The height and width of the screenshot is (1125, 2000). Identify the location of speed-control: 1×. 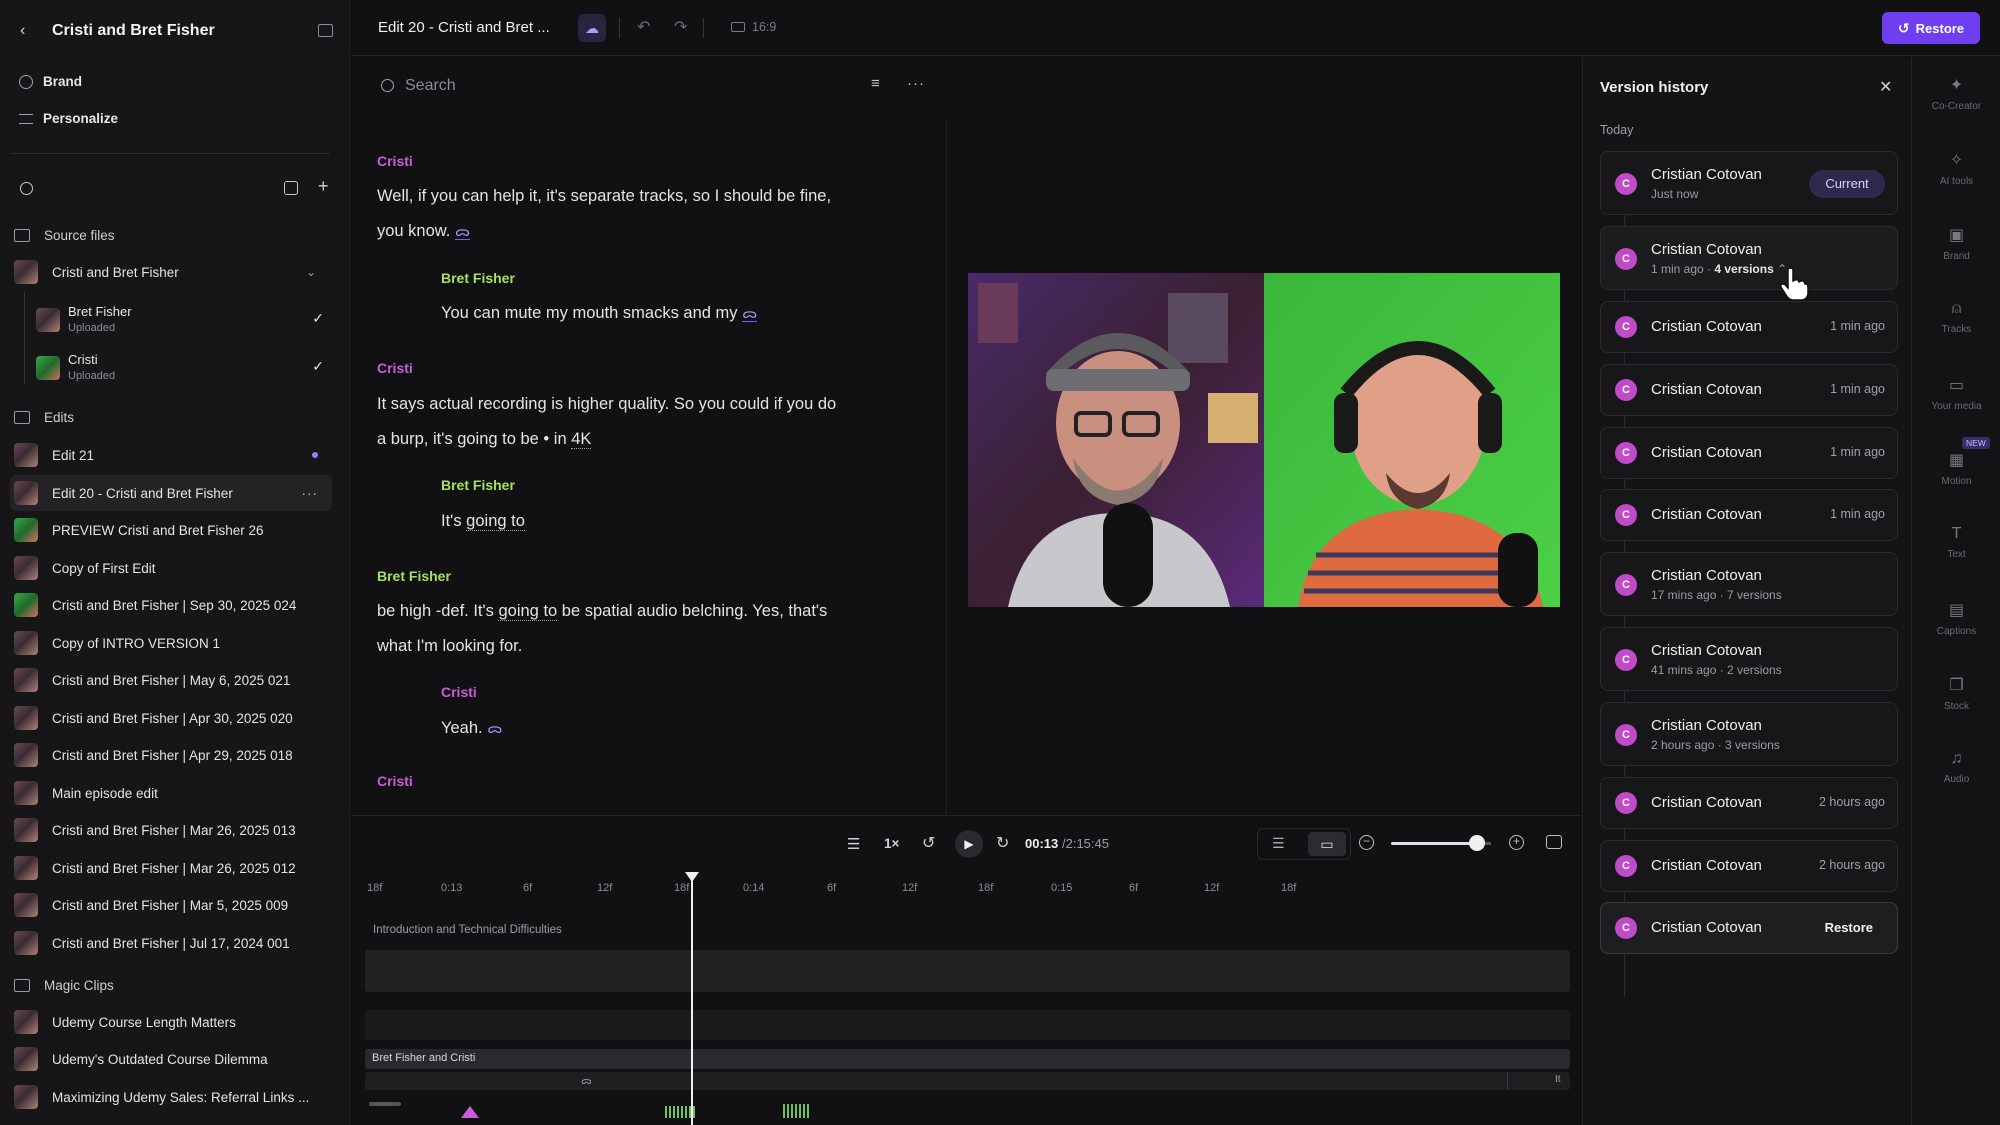
(891, 843).